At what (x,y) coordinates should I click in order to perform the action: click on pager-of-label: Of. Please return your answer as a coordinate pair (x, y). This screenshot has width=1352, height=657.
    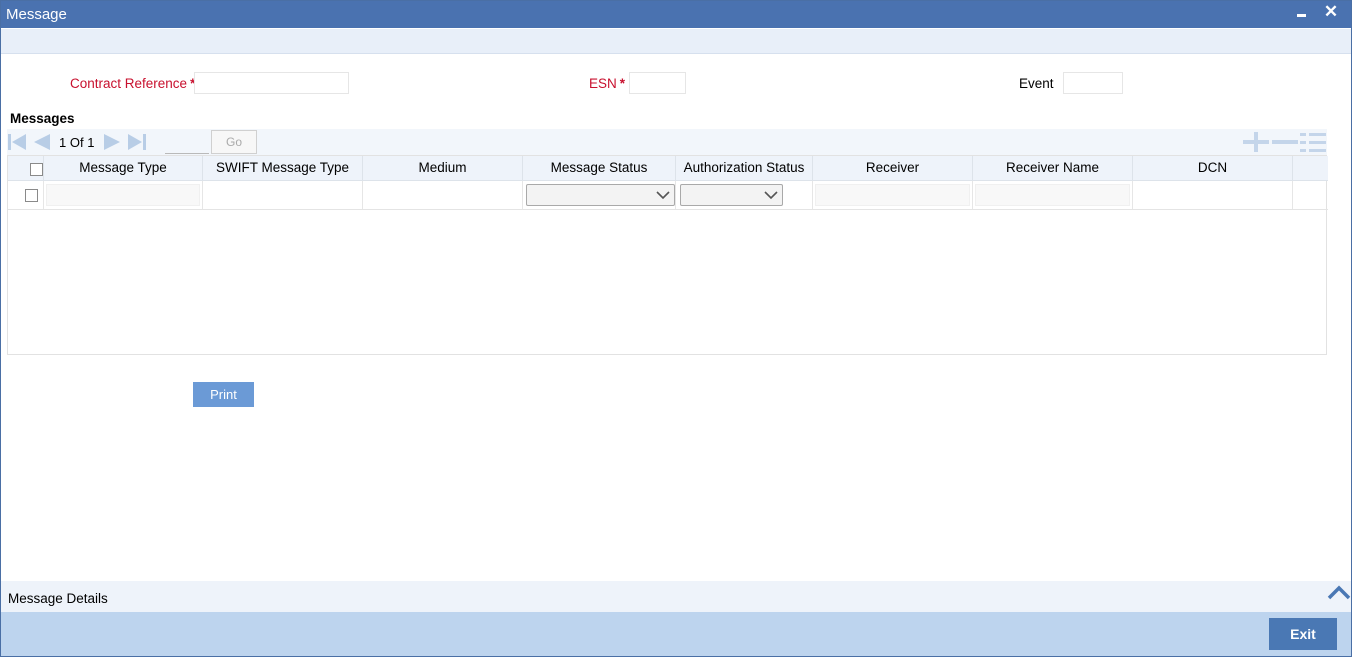
    Looking at the image, I should click on (76, 142).